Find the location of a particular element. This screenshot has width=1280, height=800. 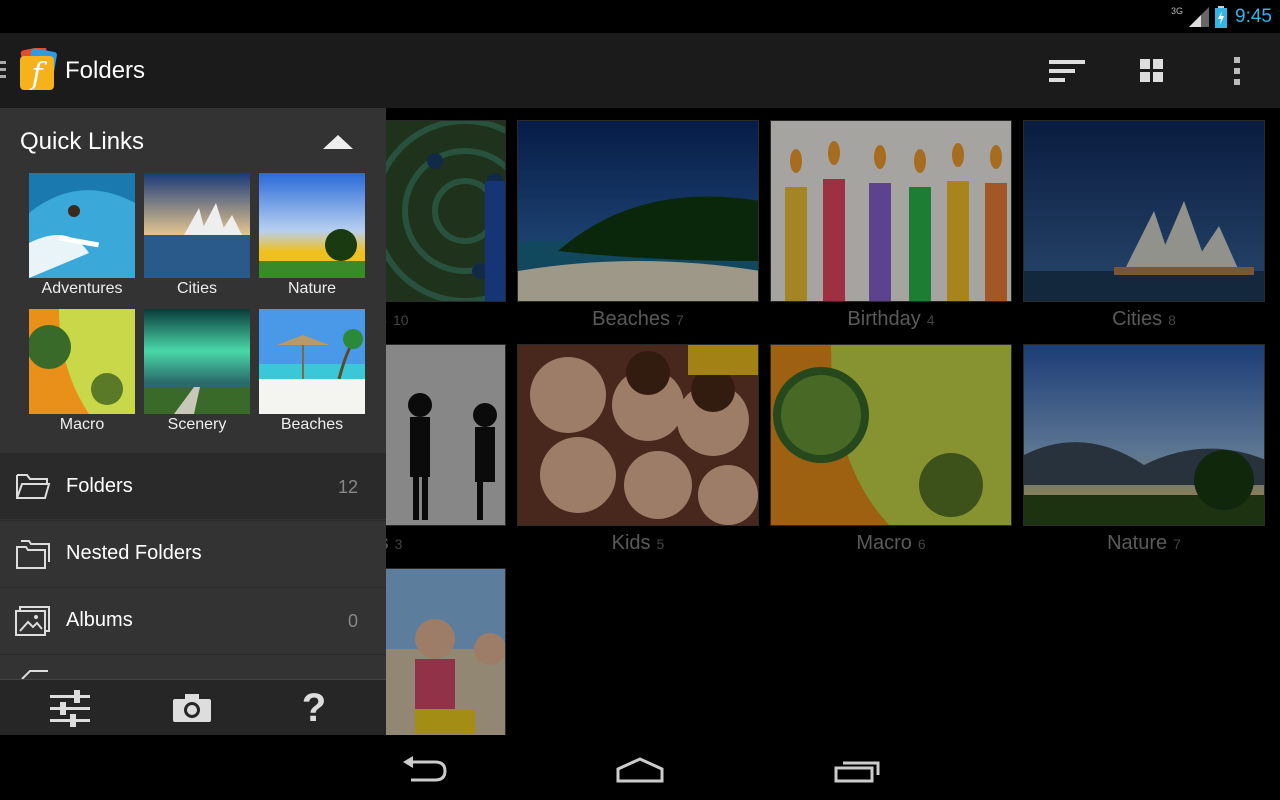

quick-link-beaches: Beaches is located at coordinates (312, 371).